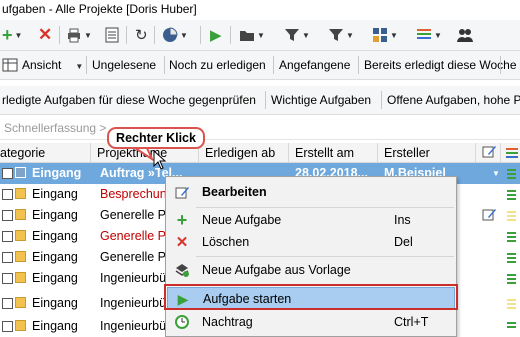 This screenshot has height=337, width=520. I want to click on started-button: Angefangene, so click(314, 65).